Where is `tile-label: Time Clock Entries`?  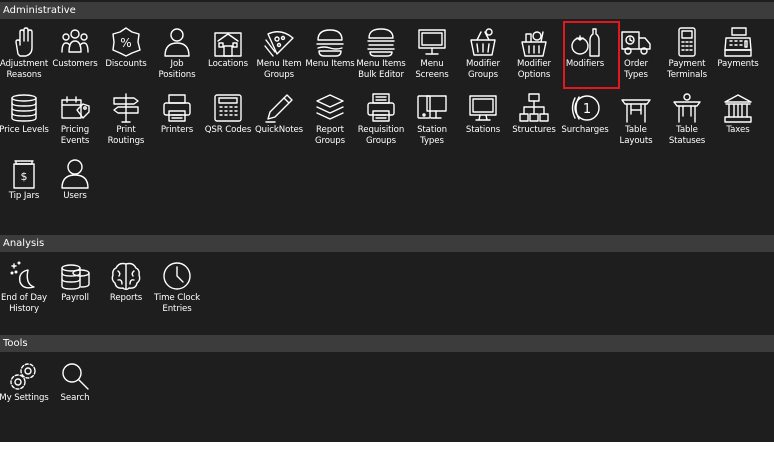 tile-label: Time Clock Entries is located at coordinates (177, 303).